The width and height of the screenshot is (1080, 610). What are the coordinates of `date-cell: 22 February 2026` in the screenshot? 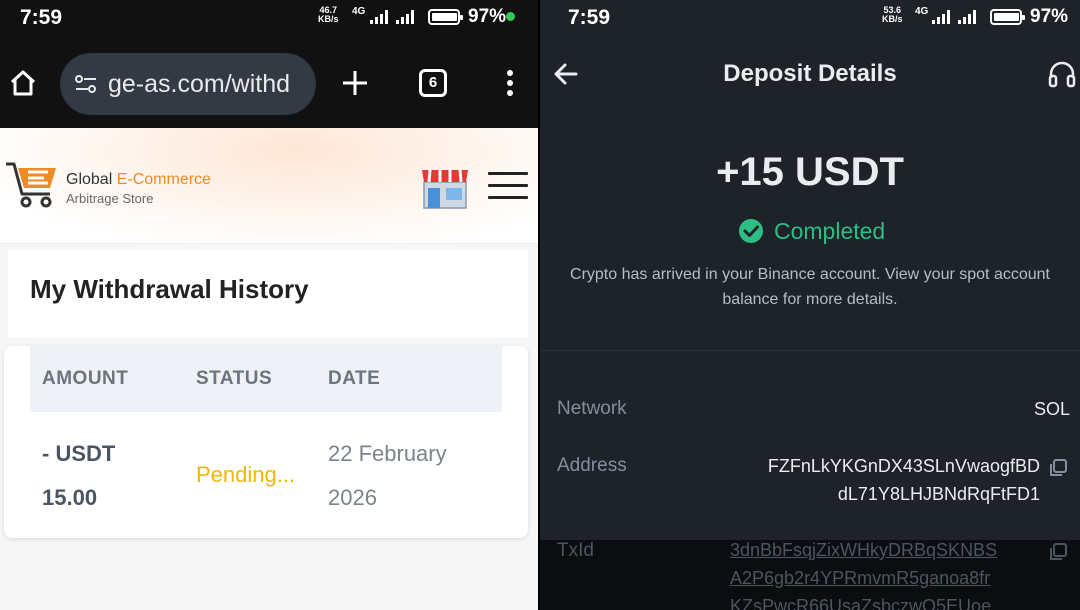 It's located at (387, 475).